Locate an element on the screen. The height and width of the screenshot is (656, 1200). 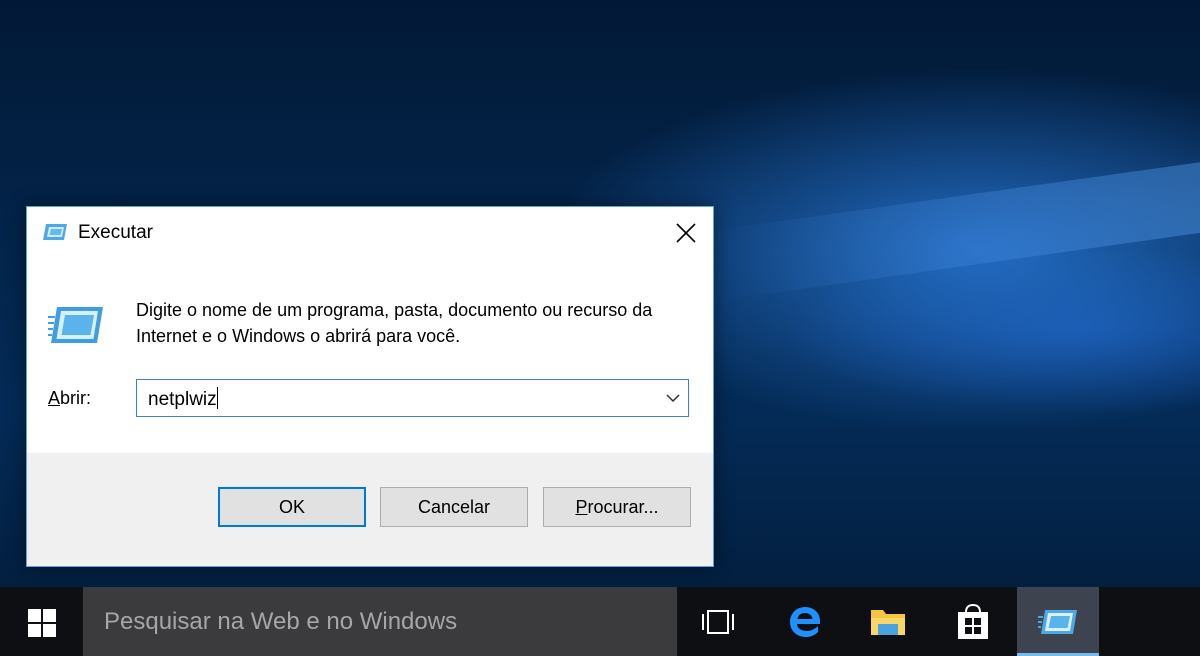
wallpaper-light-beam is located at coordinates (957, 216).